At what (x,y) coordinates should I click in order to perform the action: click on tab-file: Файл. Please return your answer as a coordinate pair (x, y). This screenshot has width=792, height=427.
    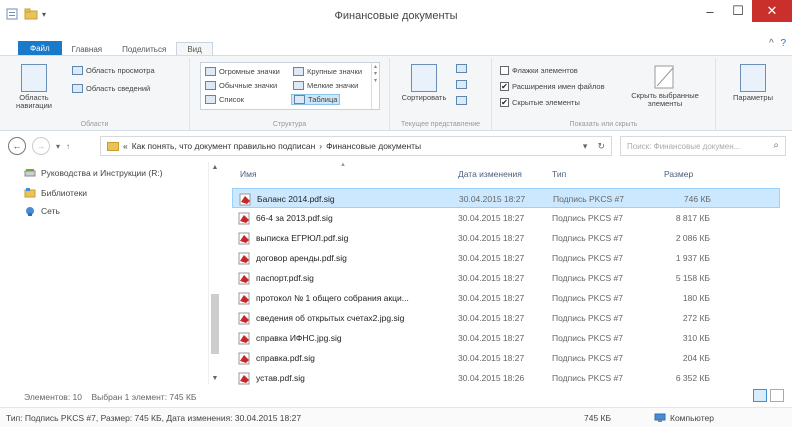
    Looking at the image, I should click on (40, 48).